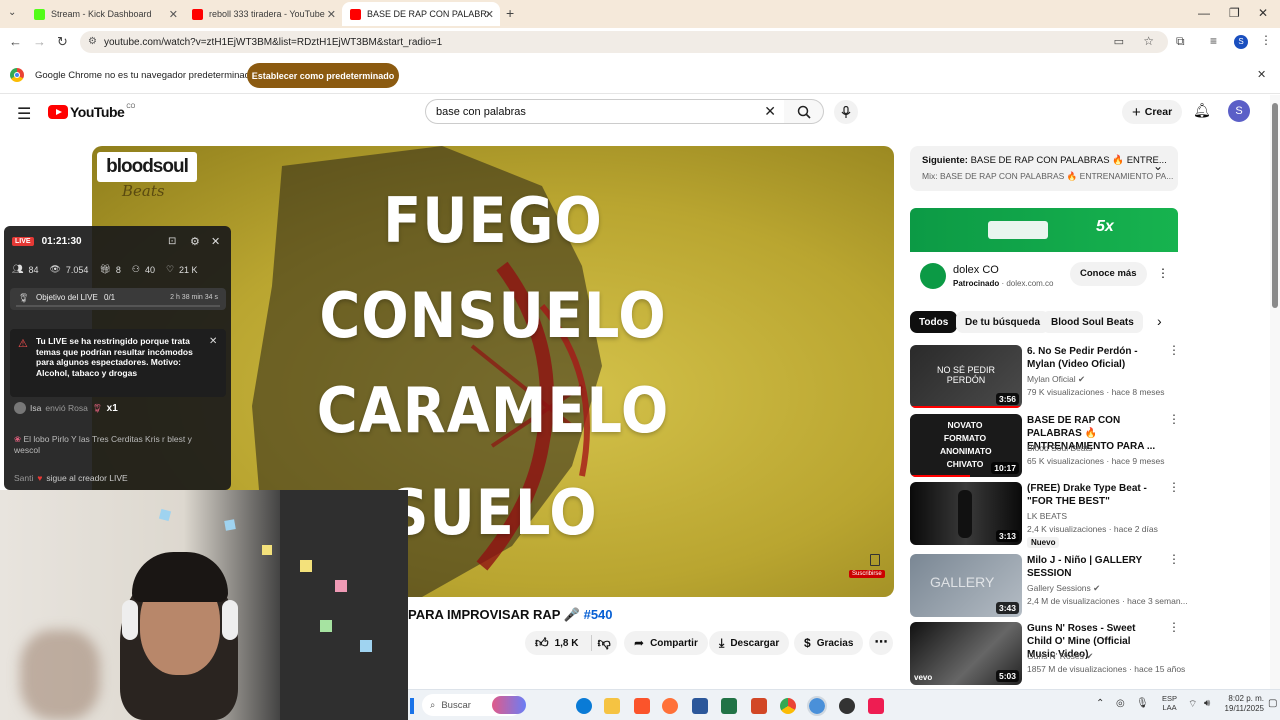  Describe the element at coordinates (1142, 703) in the screenshot. I see `microphone-tray-icon: 🎙︎` at that location.